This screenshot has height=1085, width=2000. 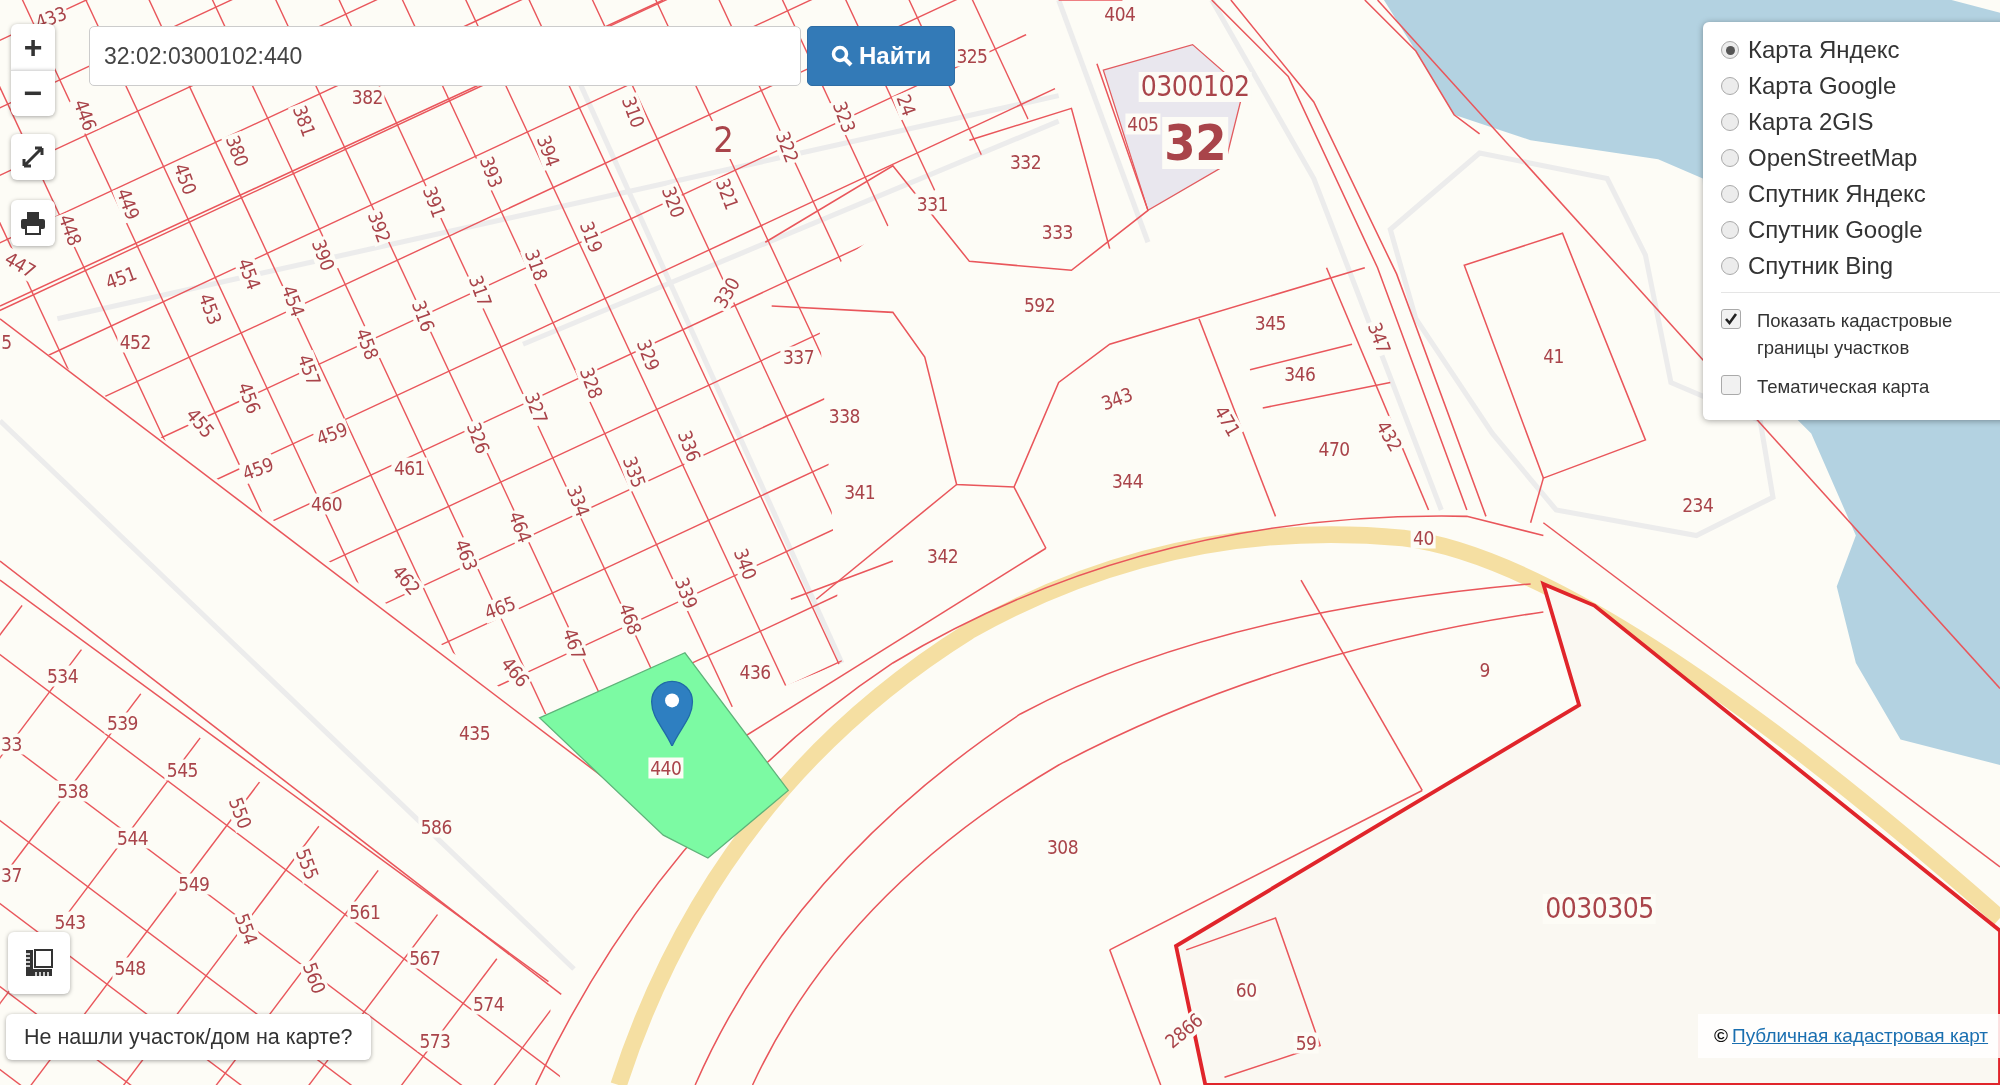 What do you see at coordinates (194, 884) in the screenshot?
I see `parcel-number: 549` at bounding box center [194, 884].